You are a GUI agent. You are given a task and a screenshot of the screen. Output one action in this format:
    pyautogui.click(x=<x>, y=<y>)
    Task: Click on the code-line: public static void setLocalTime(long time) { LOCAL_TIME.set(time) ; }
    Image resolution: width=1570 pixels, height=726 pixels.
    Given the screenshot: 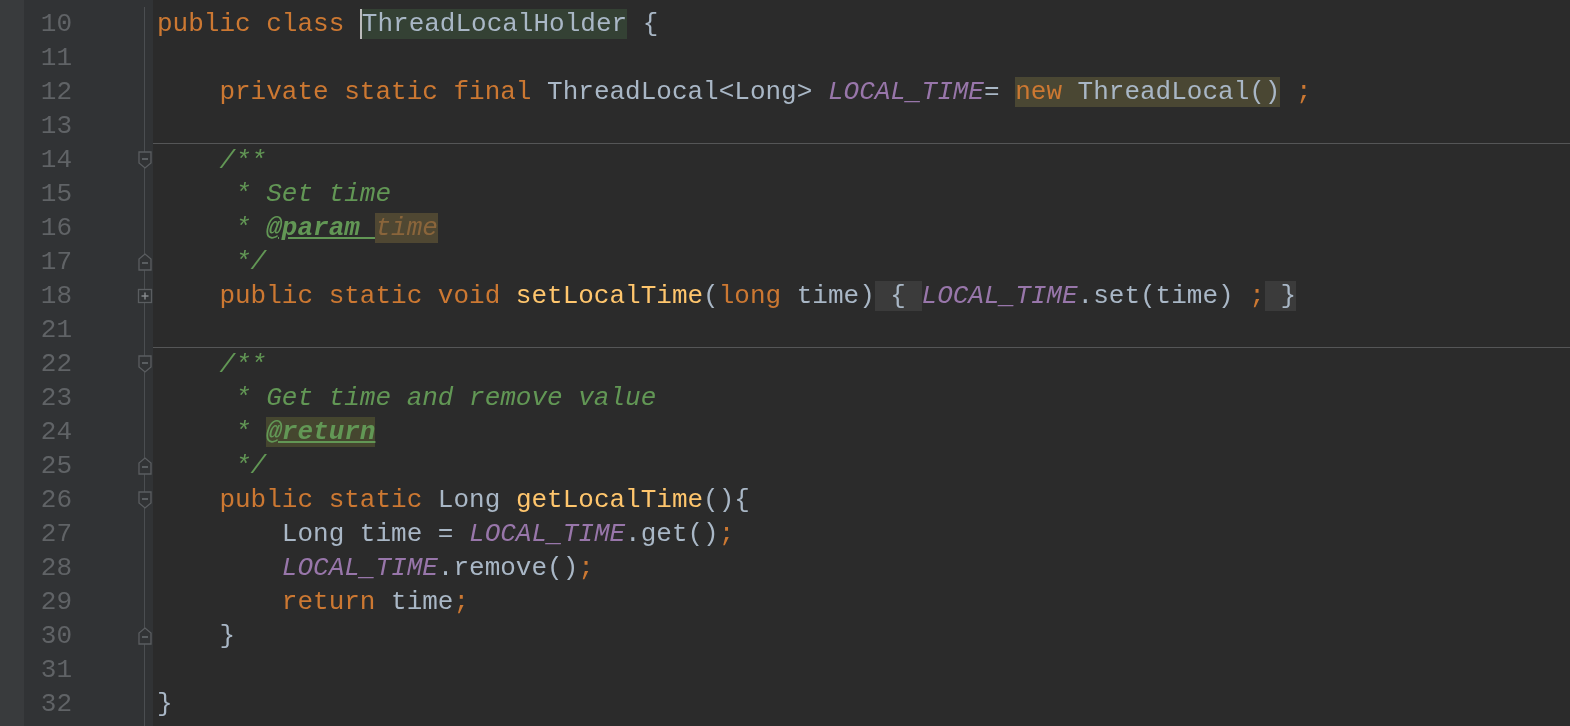 What is the action you would take?
    pyautogui.click(x=757, y=296)
    